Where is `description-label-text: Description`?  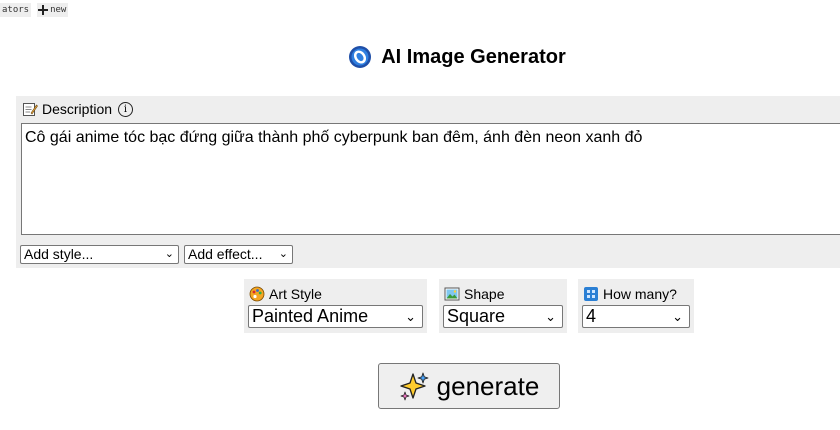 description-label-text: Description is located at coordinates (77, 109).